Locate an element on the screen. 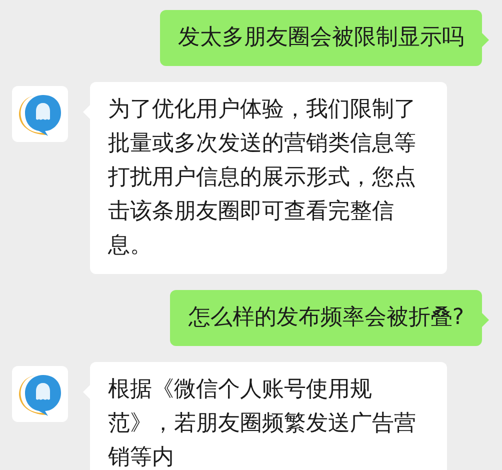  sent-message: 发太多朋友圈会被限制显示吗 is located at coordinates (321, 37).